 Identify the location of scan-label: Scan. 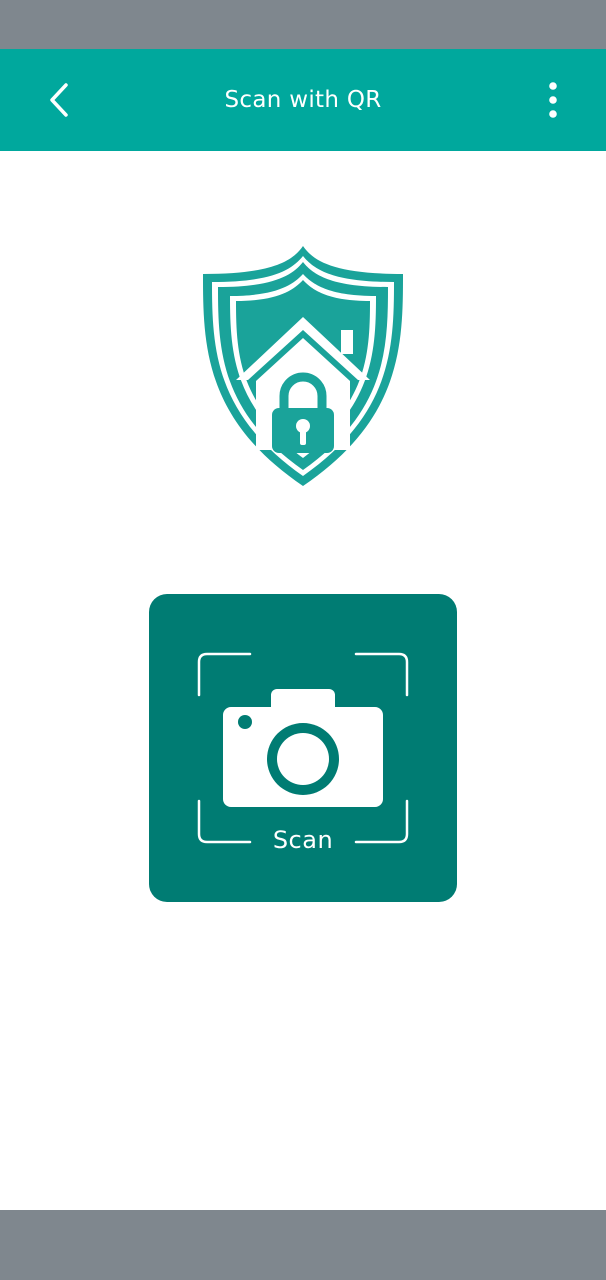
(303, 840).